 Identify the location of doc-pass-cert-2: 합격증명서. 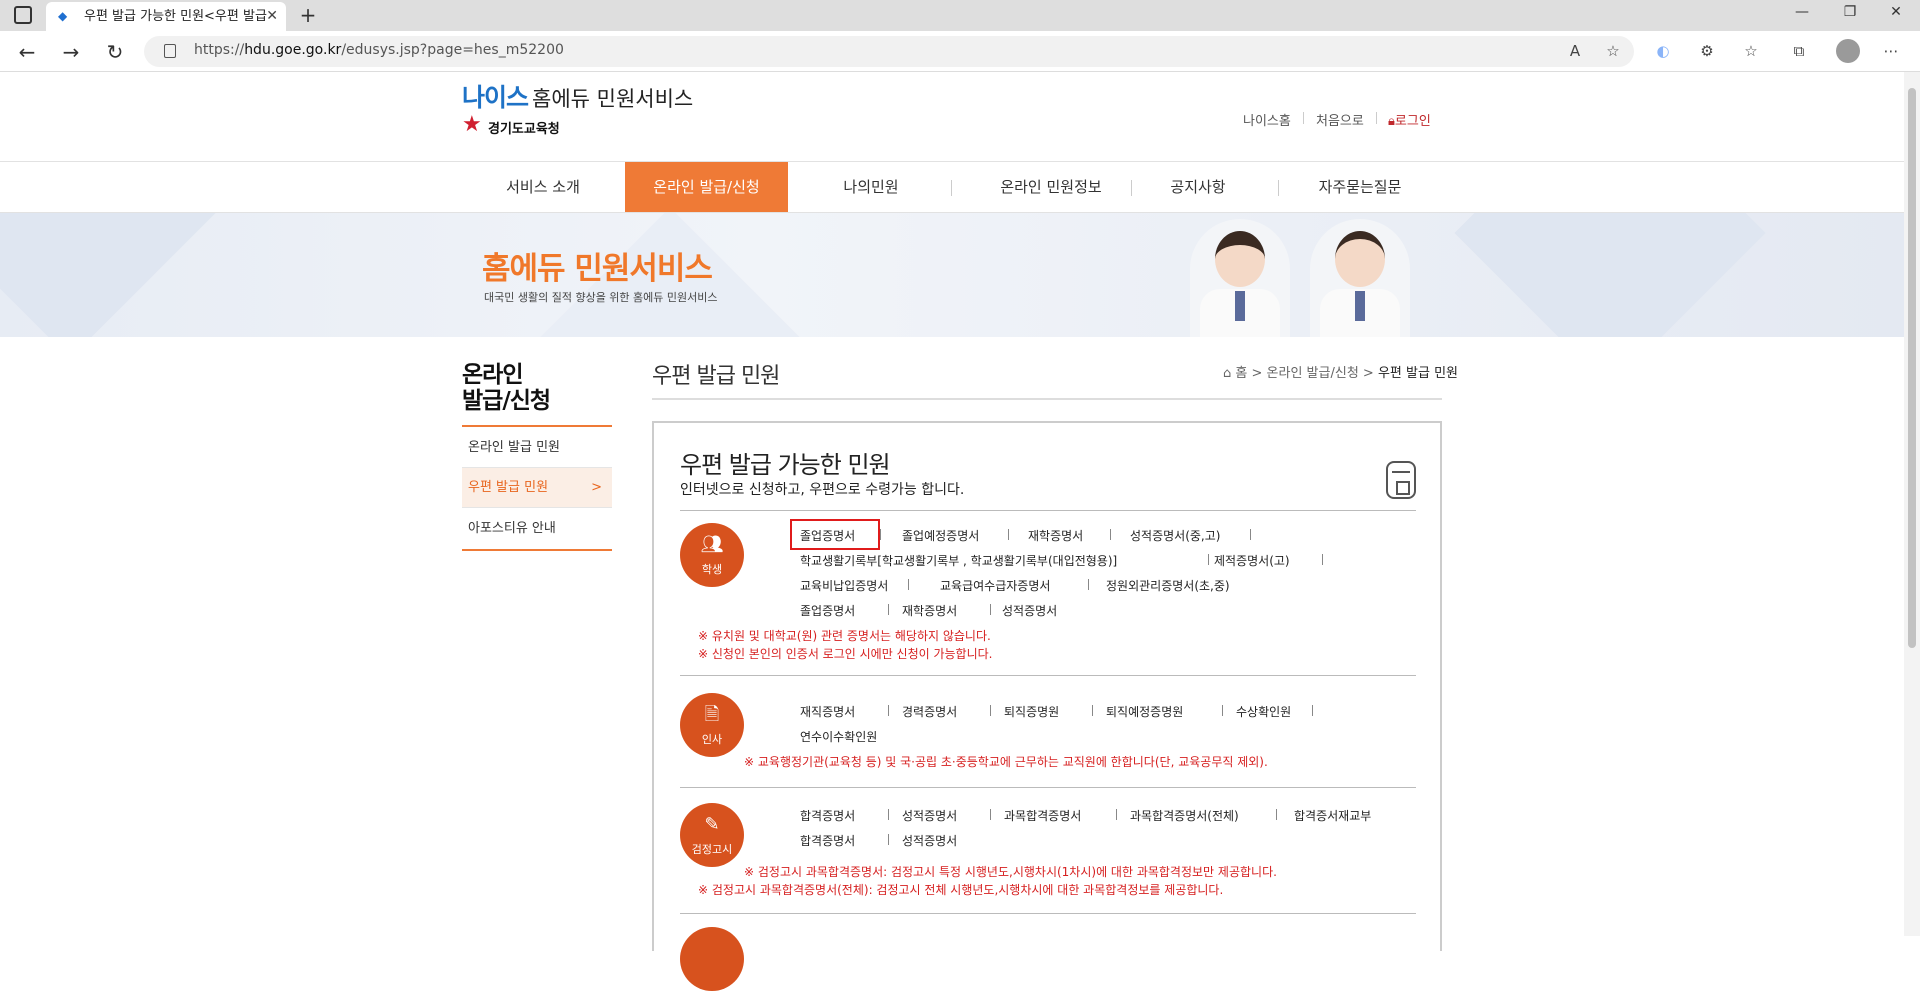
(827, 840).